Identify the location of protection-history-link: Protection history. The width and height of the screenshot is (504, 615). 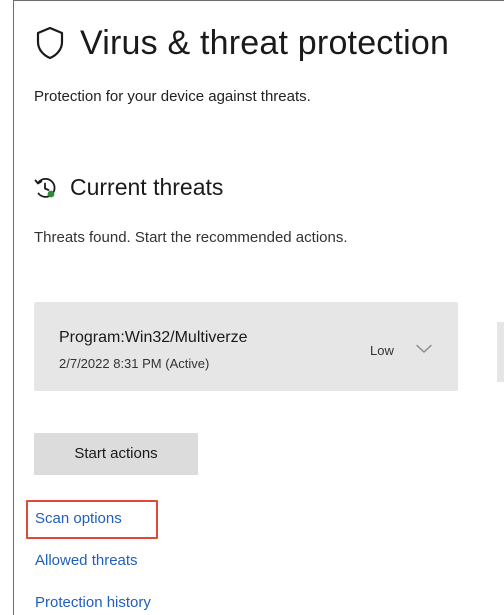
(93, 602).